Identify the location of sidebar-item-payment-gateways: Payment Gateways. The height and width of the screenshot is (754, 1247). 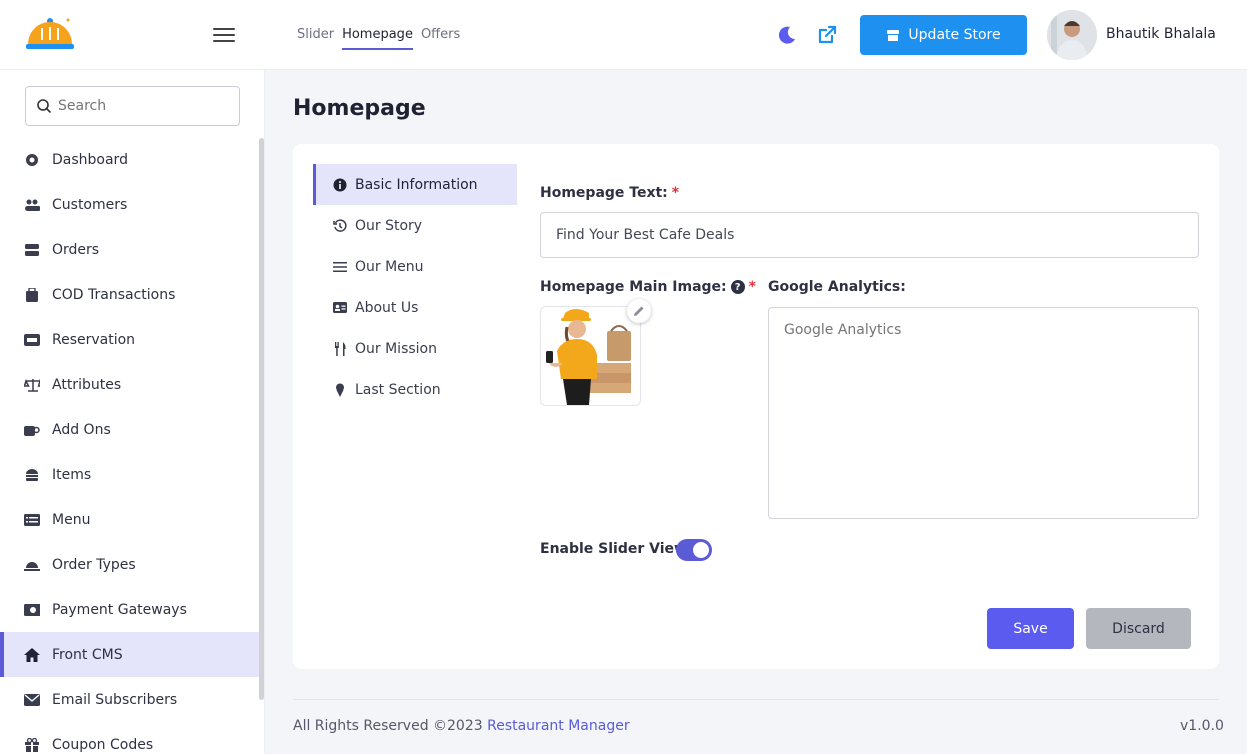
(129, 609).